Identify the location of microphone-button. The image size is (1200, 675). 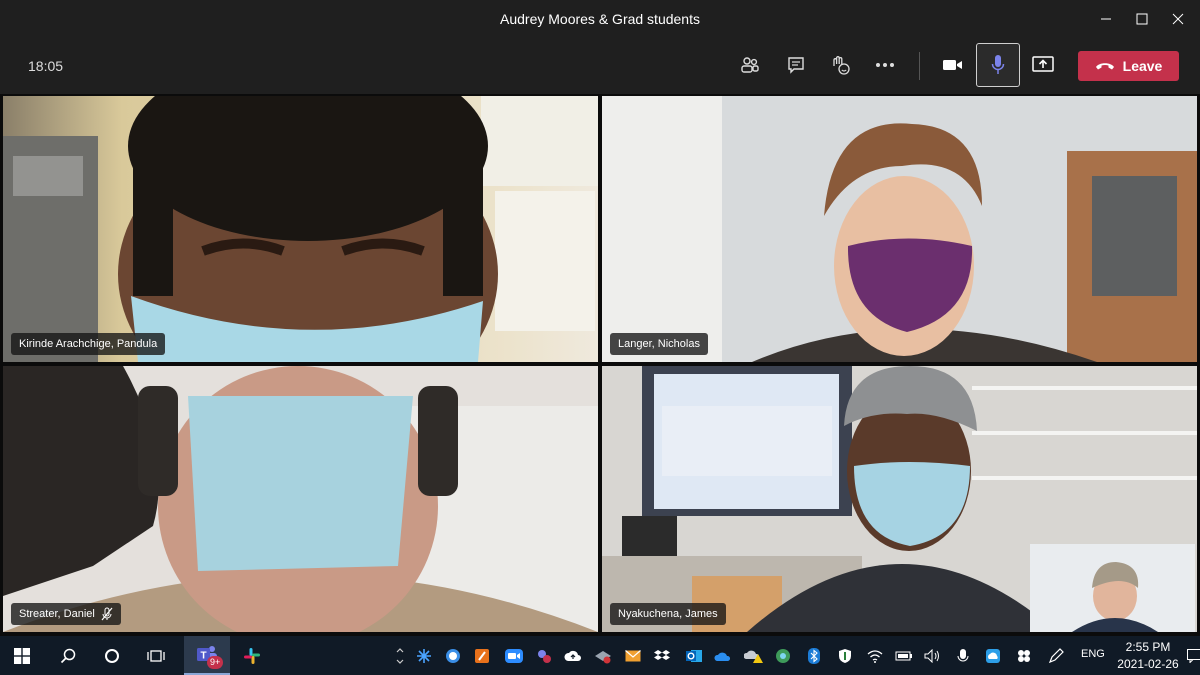
(998, 65).